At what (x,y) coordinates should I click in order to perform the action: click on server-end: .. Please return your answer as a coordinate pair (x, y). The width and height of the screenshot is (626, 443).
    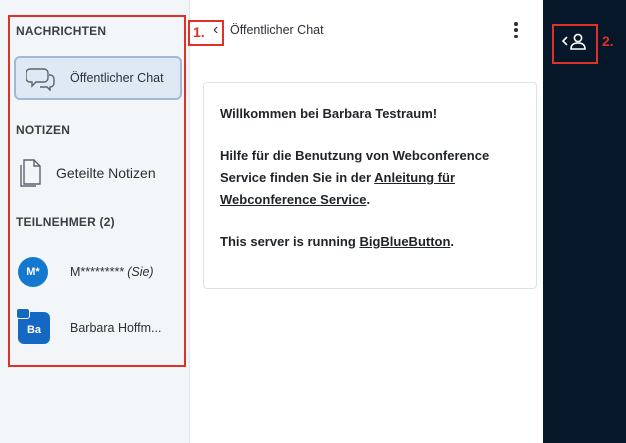
    Looking at the image, I should click on (452, 241).